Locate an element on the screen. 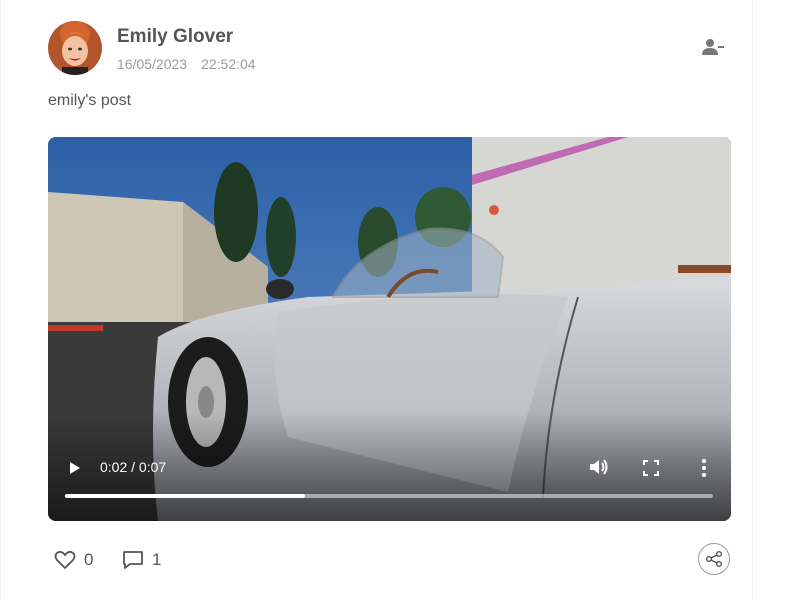 This screenshot has width=800, height=600. comment-icon is located at coordinates (133, 560).